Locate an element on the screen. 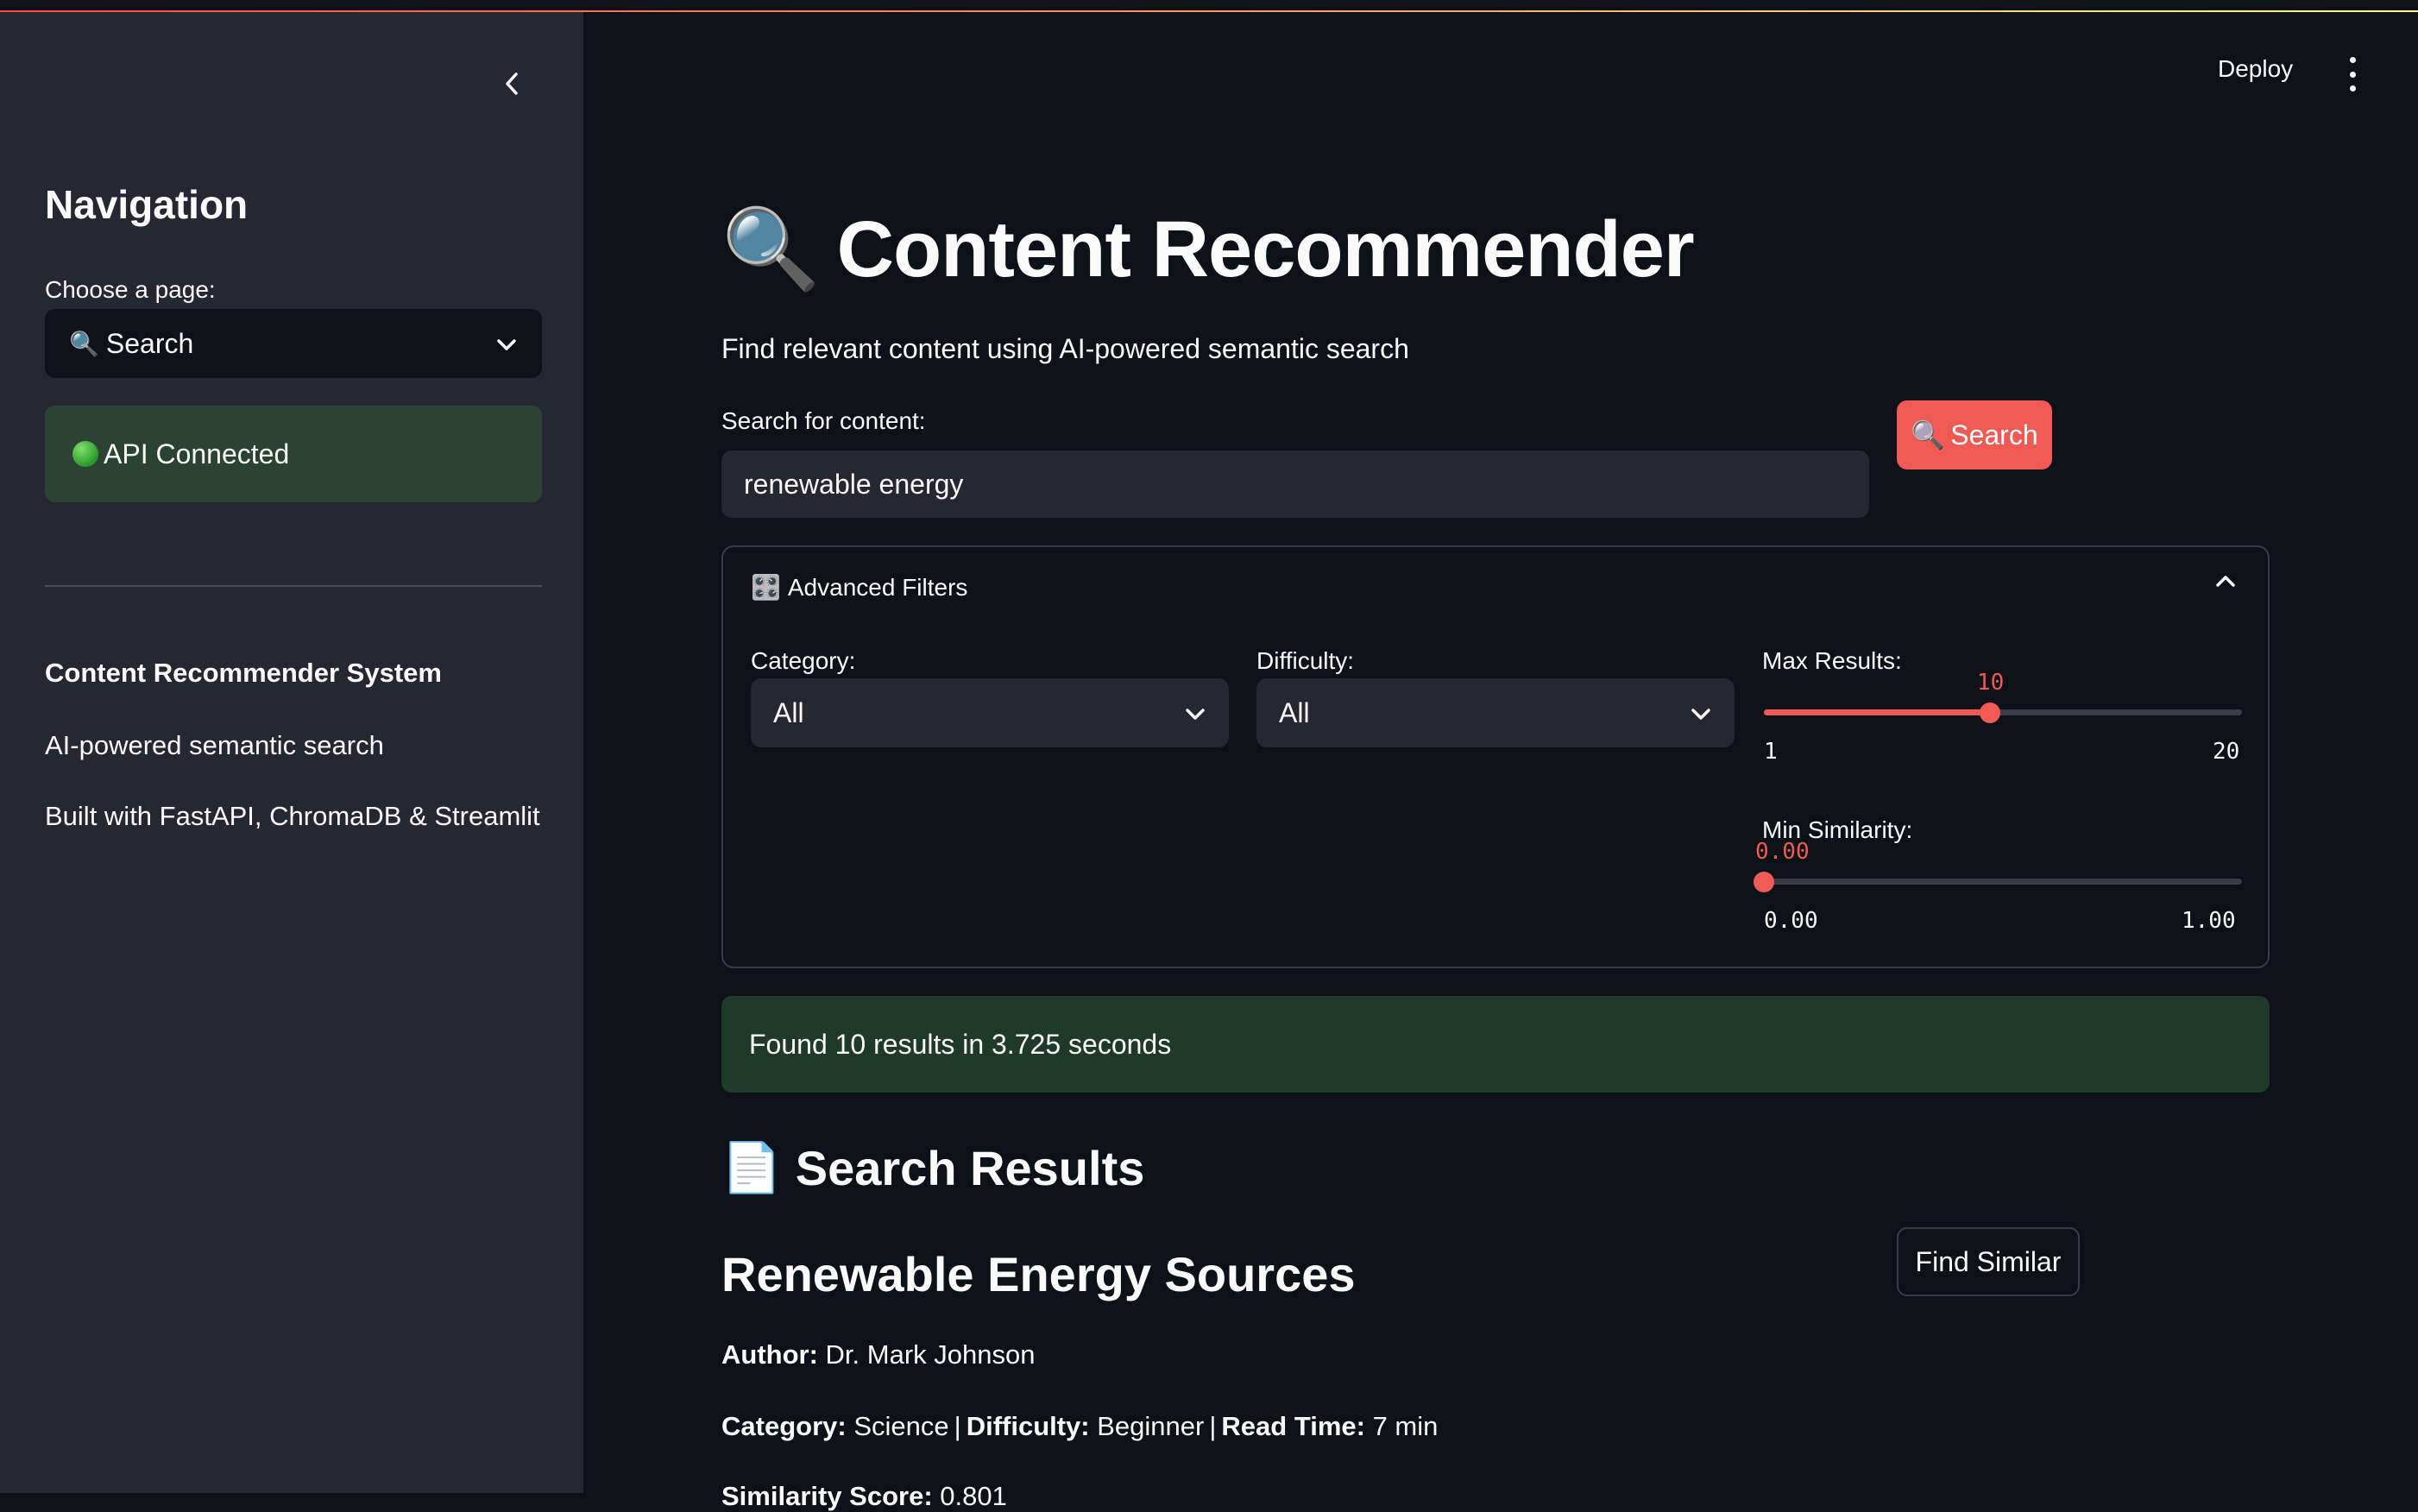  chevron-left-icon is located at coordinates (512, 84).